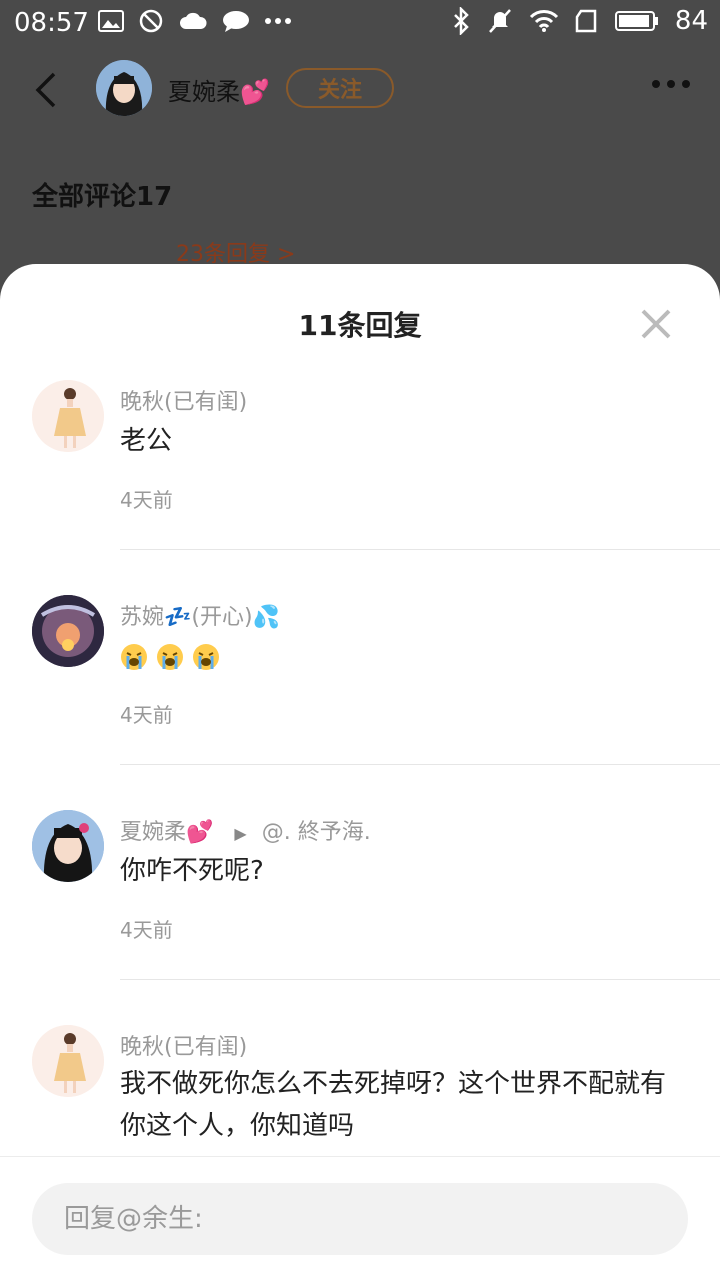 This screenshot has height=1280, width=720. I want to click on sim-icon, so click(586, 21).